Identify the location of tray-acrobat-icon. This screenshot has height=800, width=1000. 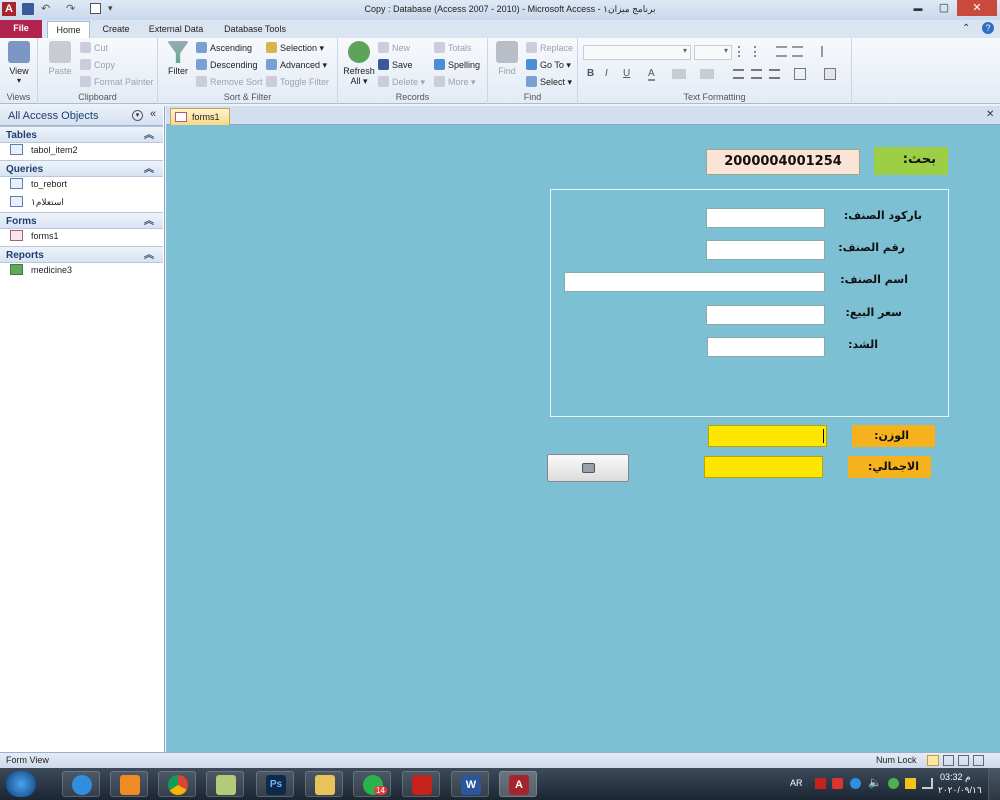
(820, 783).